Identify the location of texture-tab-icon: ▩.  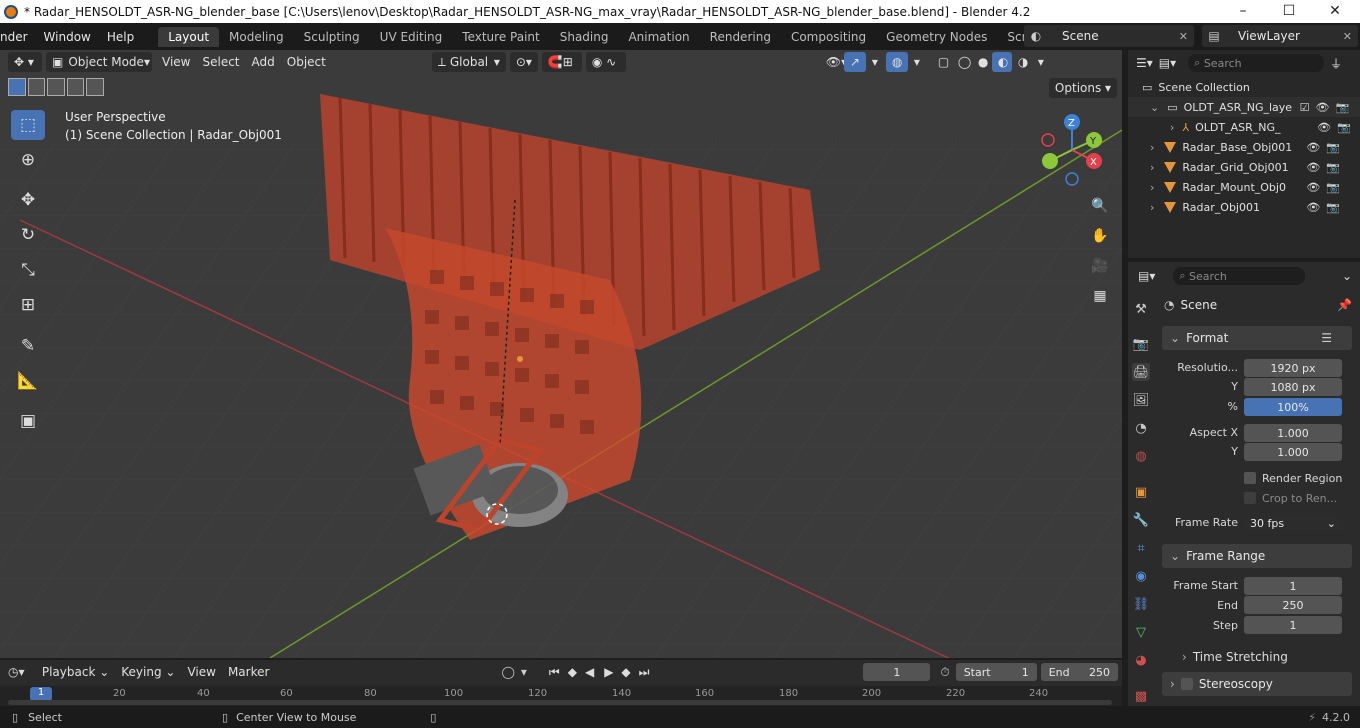
(1141, 696).